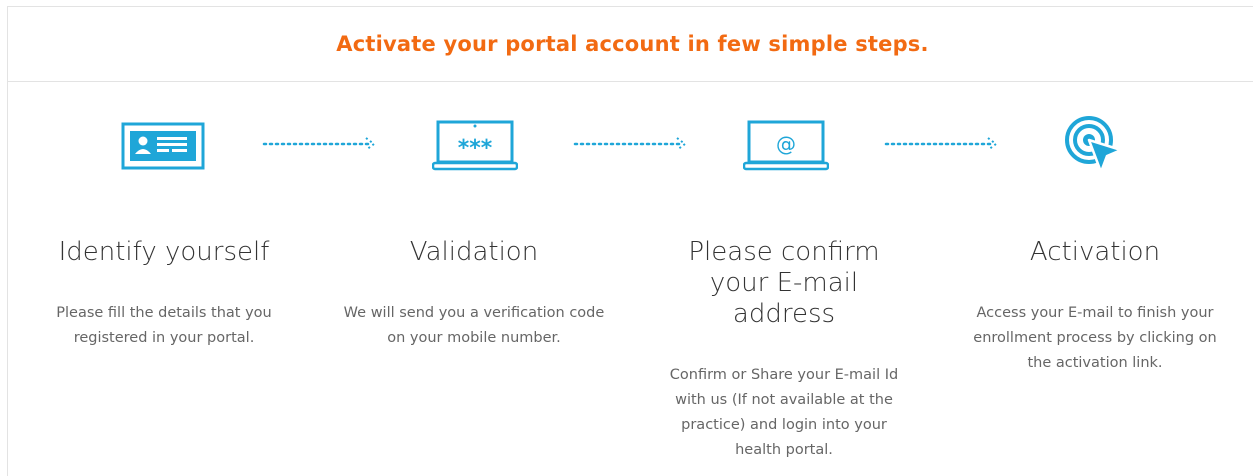  What do you see at coordinates (1095, 252) in the screenshot?
I see `step-title: Activation` at bounding box center [1095, 252].